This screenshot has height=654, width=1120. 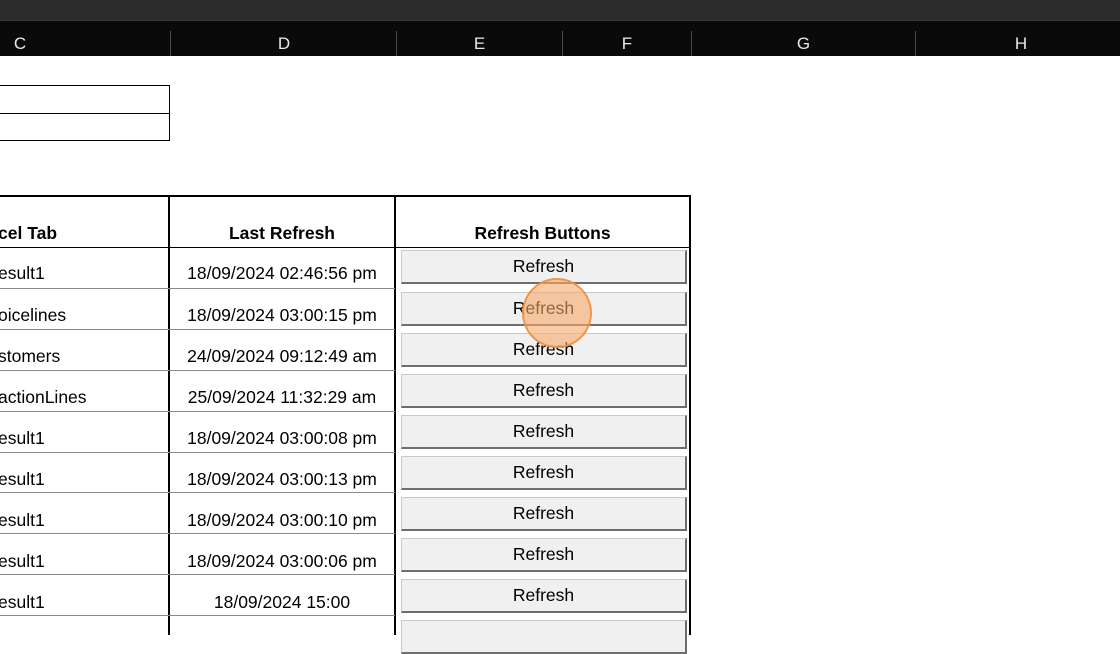 I want to click on column-header-f: F, so click(x=627, y=38).